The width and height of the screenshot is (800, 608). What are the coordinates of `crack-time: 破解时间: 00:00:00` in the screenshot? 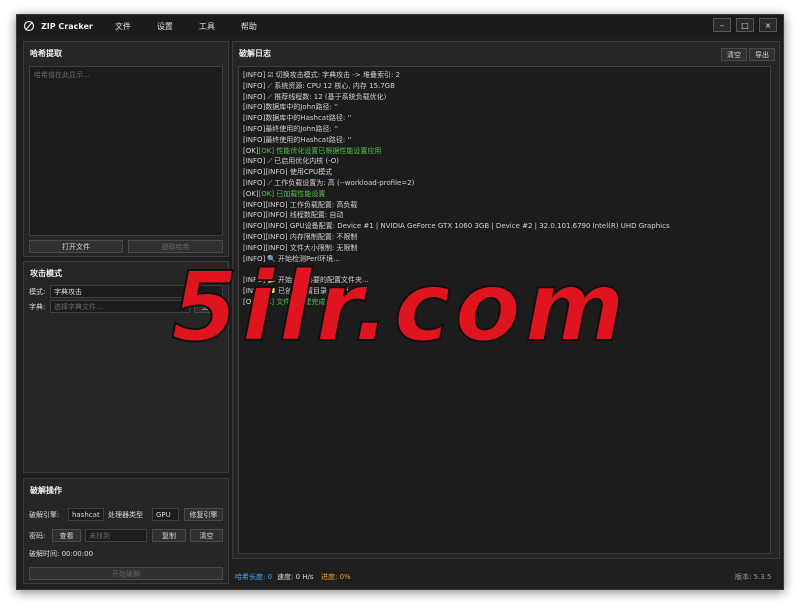 It's located at (61, 554).